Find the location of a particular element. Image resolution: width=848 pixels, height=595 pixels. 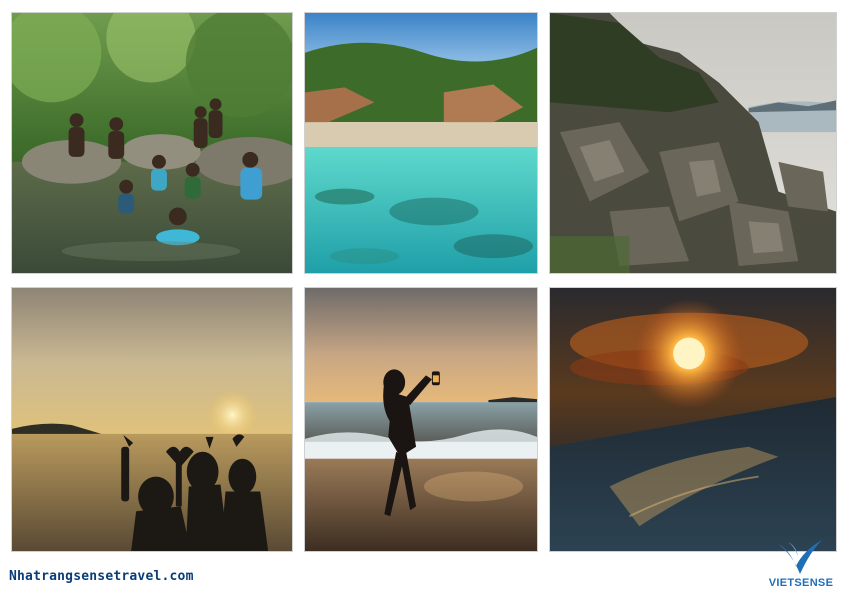

vietsense-logo: VIETSENSE is located at coordinates (801, 564).